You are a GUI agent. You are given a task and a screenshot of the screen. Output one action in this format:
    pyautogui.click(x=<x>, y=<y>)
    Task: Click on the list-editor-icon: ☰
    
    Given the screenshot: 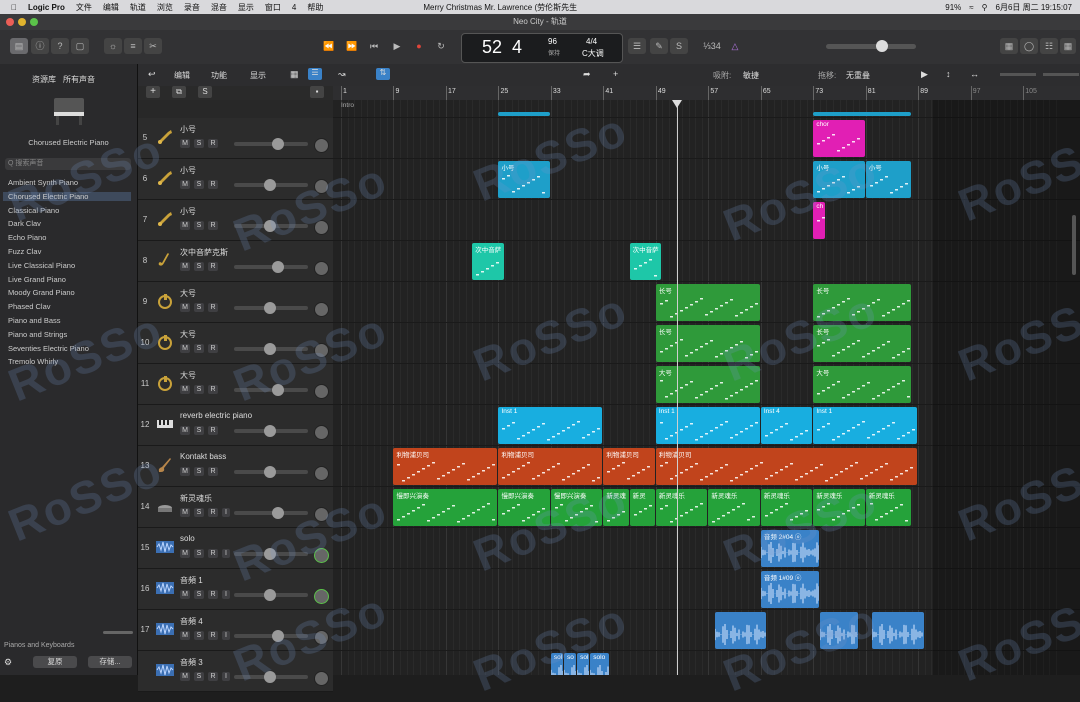 What is the action you would take?
    pyautogui.click(x=637, y=46)
    